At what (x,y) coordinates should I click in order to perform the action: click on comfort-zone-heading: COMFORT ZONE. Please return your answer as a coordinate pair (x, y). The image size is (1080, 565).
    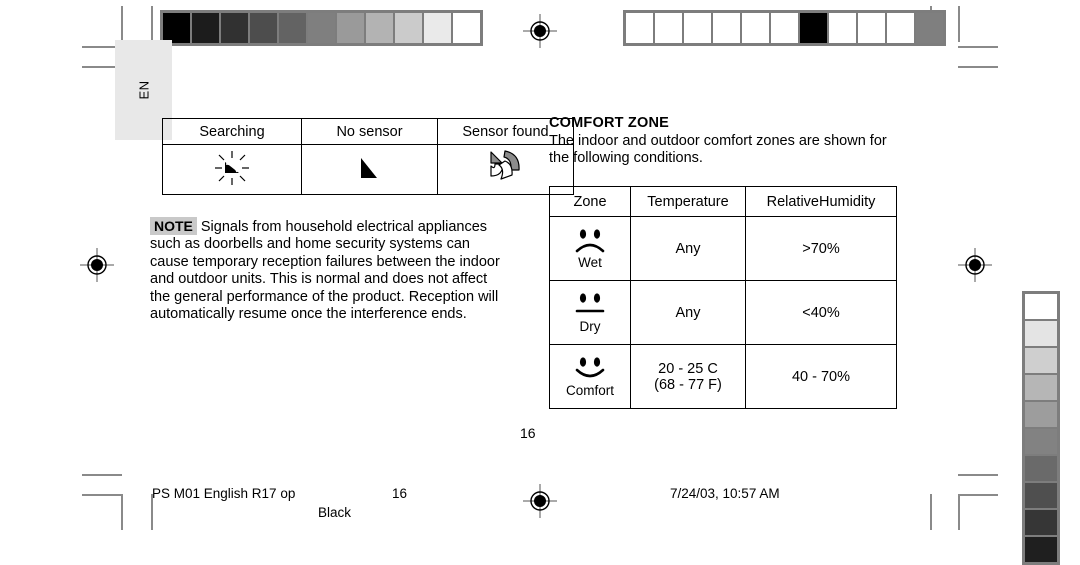
    Looking at the image, I should click on (609, 123).